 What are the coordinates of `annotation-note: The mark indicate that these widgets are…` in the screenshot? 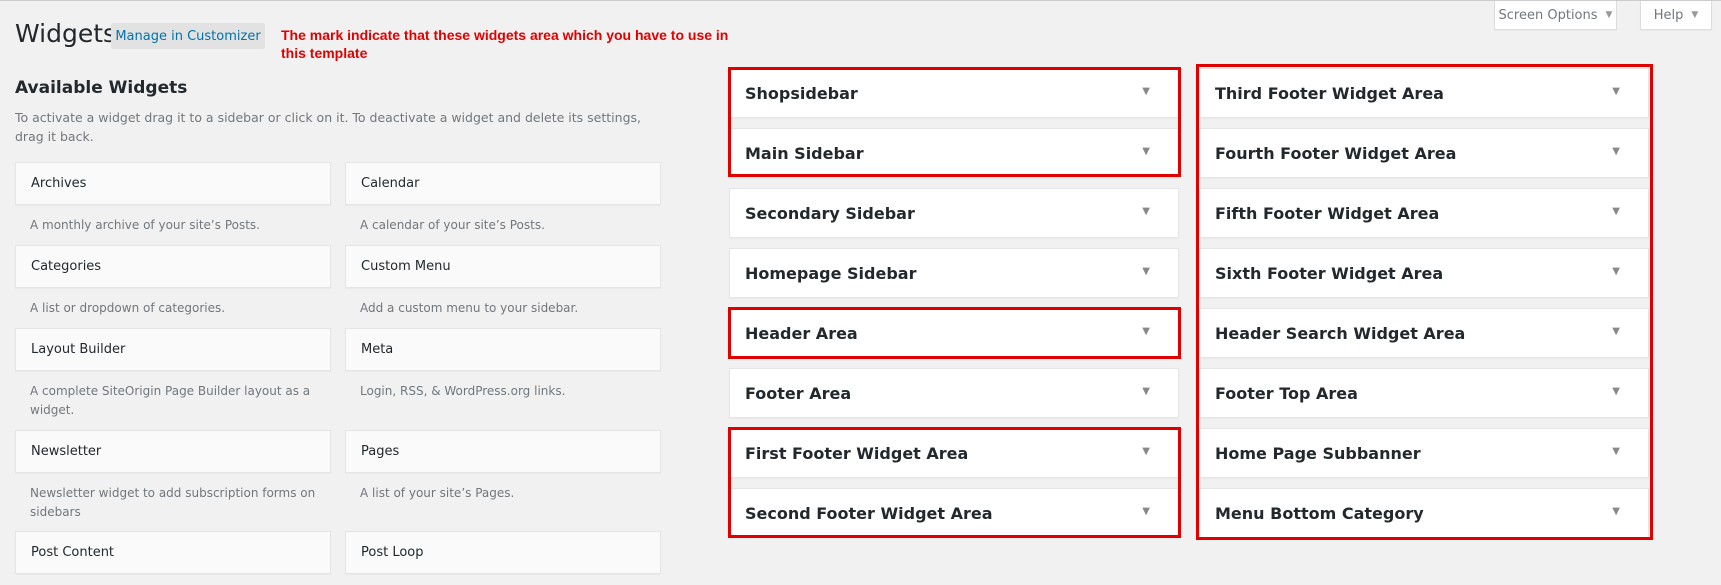 It's located at (505, 44).